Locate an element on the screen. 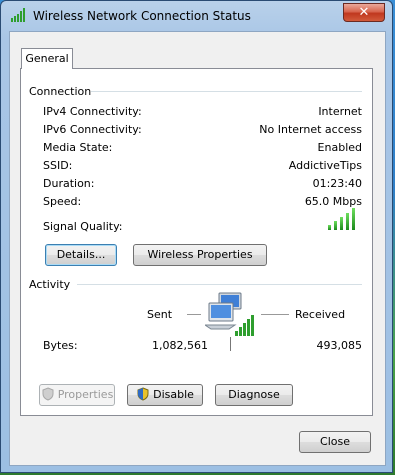  network-computers-icon is located at coordinates (229, 314).